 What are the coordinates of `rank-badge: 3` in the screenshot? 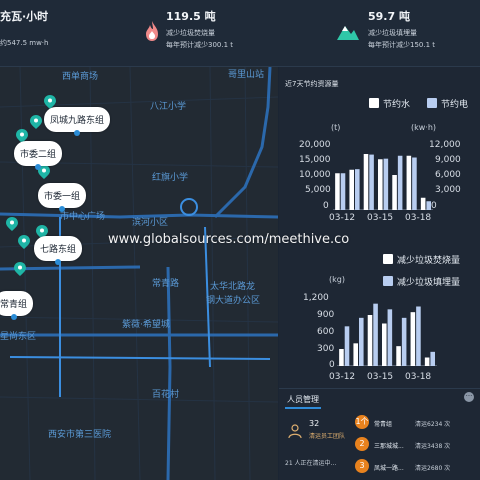 It's located at (362, 466).